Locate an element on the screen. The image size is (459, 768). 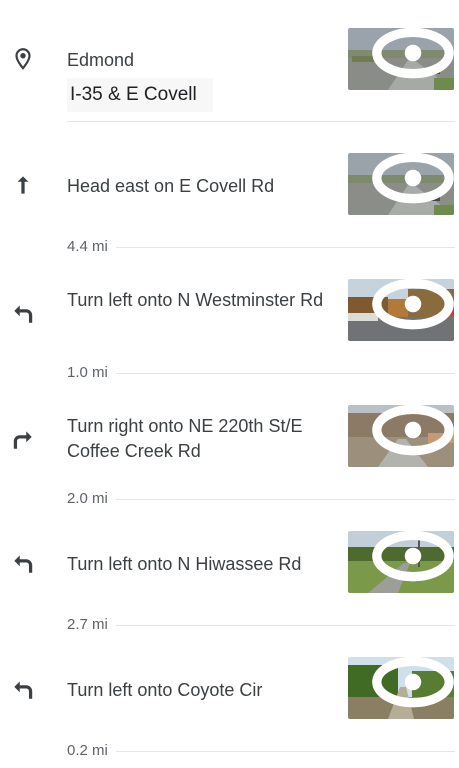
step-distance: 2.7 mi is located at coordinates (91, 625).